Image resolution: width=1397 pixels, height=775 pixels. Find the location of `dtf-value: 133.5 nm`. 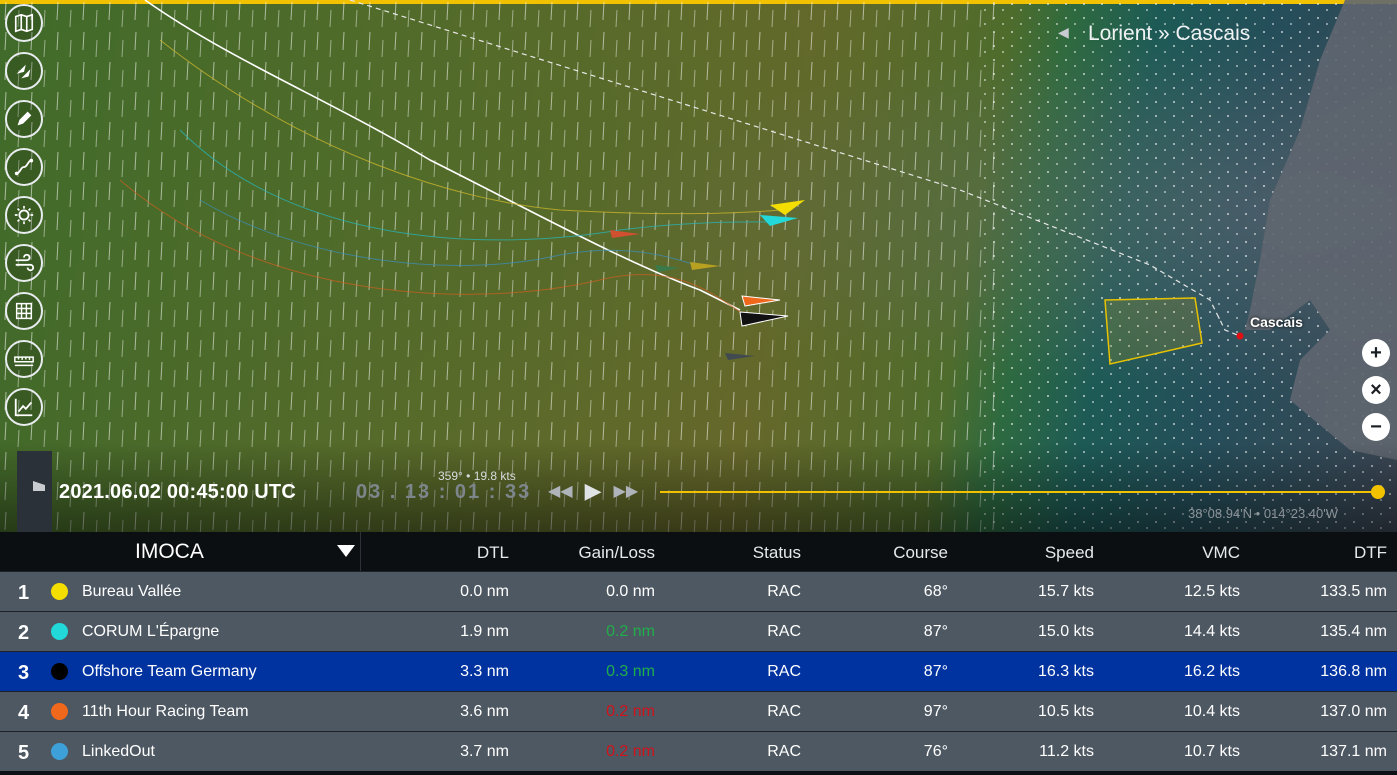

dtf-value: 133.5 nm is located at coordinates (1353, 591).